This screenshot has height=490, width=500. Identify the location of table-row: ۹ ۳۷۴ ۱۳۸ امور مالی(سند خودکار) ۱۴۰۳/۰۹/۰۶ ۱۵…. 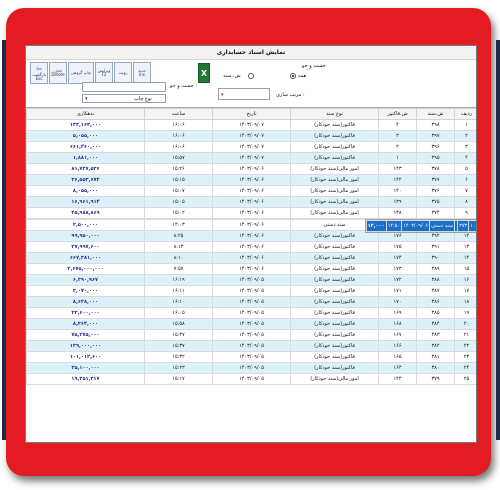
(251, 213).